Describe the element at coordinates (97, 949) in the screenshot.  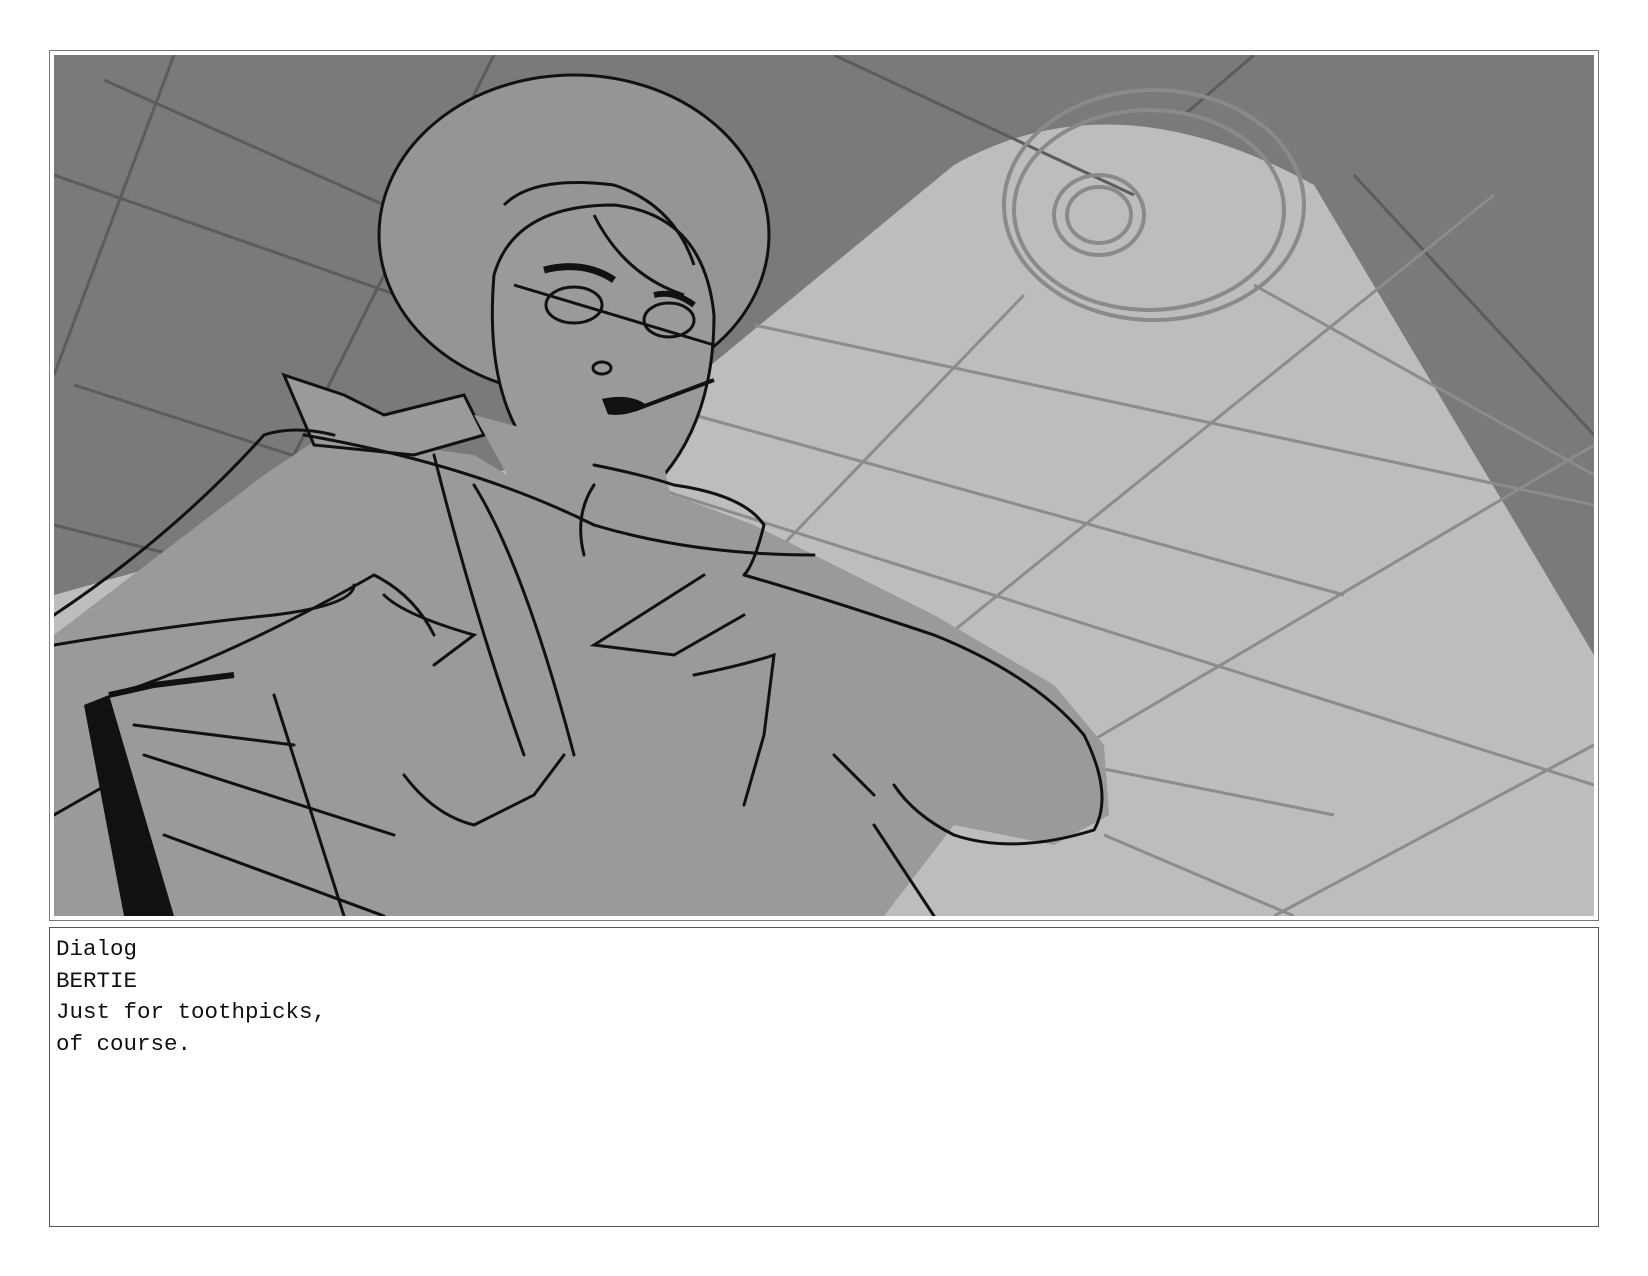
I see `dialog-heading: Dialog` at that location.